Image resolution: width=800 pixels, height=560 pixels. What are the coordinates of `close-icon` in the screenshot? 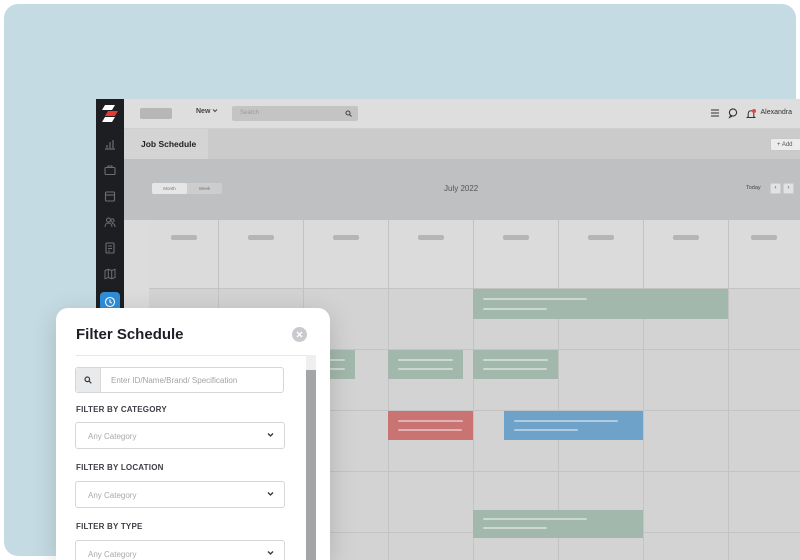 It's located at (299, 334).